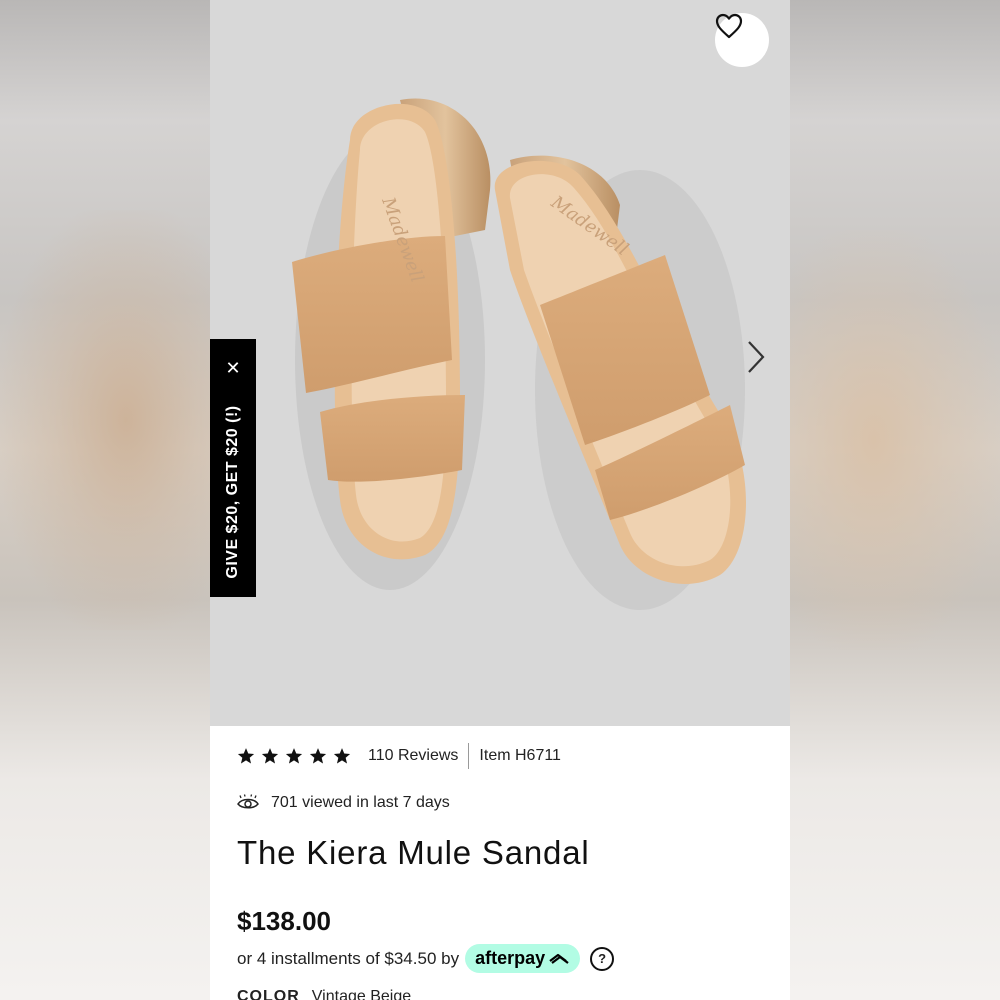 The image size is (1000, 1000). What do you see at coordinates (284, 921) in the screenshot?
I see `product-price: $138.00` at bounding box center [284, 921].